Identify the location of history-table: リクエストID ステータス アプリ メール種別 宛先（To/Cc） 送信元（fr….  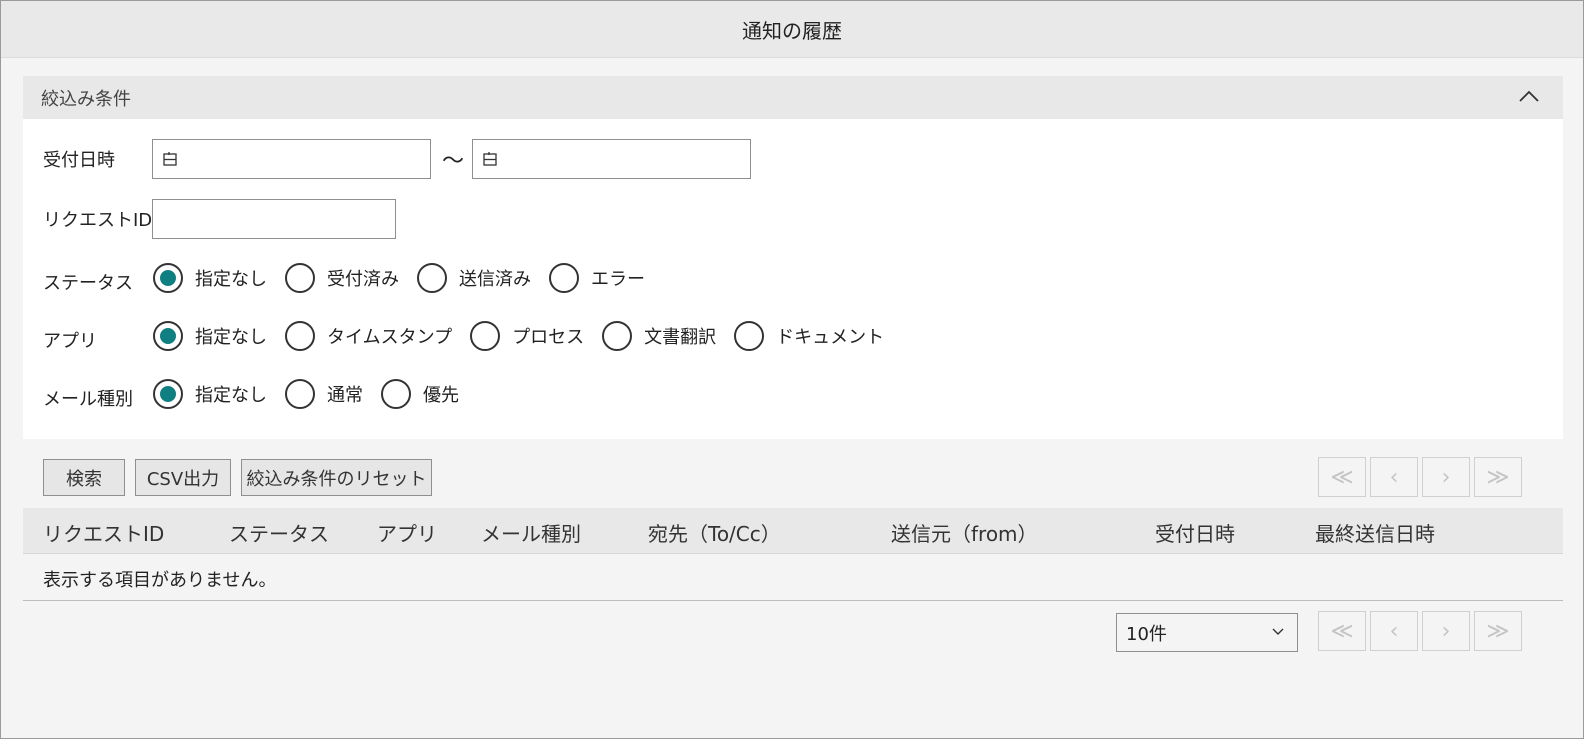
(793, 554).